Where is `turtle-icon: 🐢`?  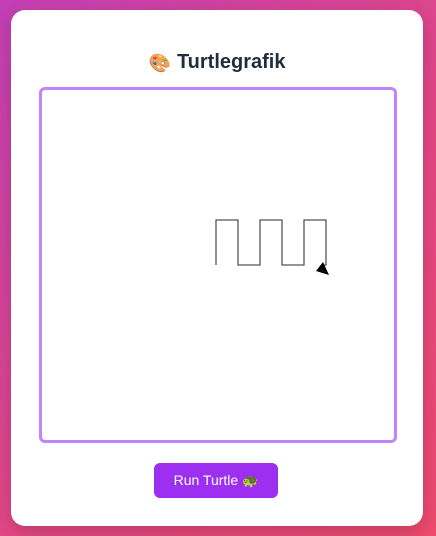
turtle-icon: 🐢 is located at coordinates (250, 480).